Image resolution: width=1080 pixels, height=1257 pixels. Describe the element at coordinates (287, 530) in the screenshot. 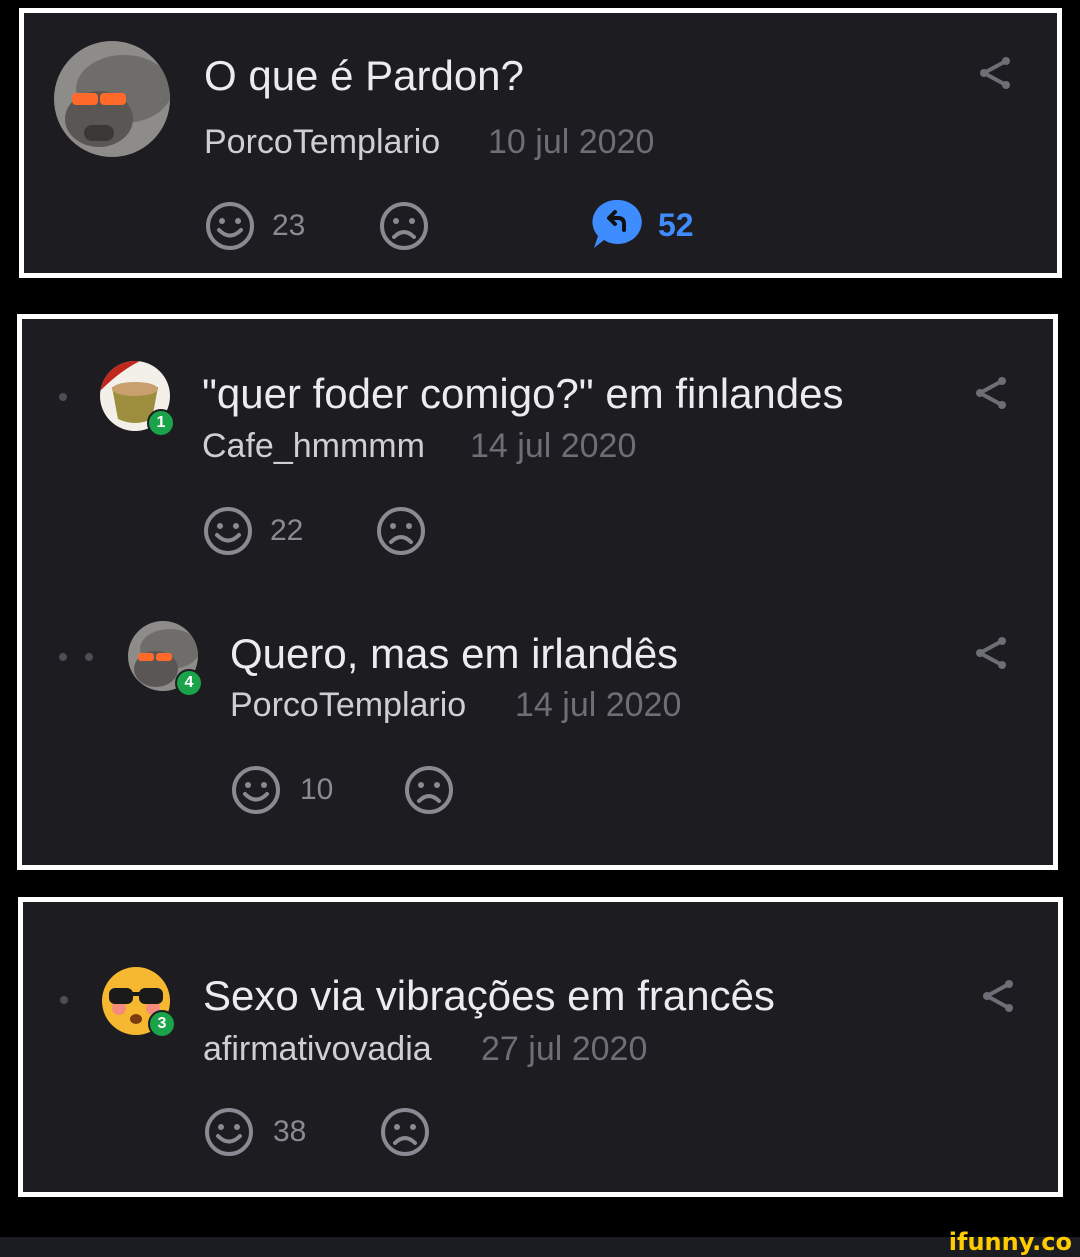

I see `like-count: 22` at that location.